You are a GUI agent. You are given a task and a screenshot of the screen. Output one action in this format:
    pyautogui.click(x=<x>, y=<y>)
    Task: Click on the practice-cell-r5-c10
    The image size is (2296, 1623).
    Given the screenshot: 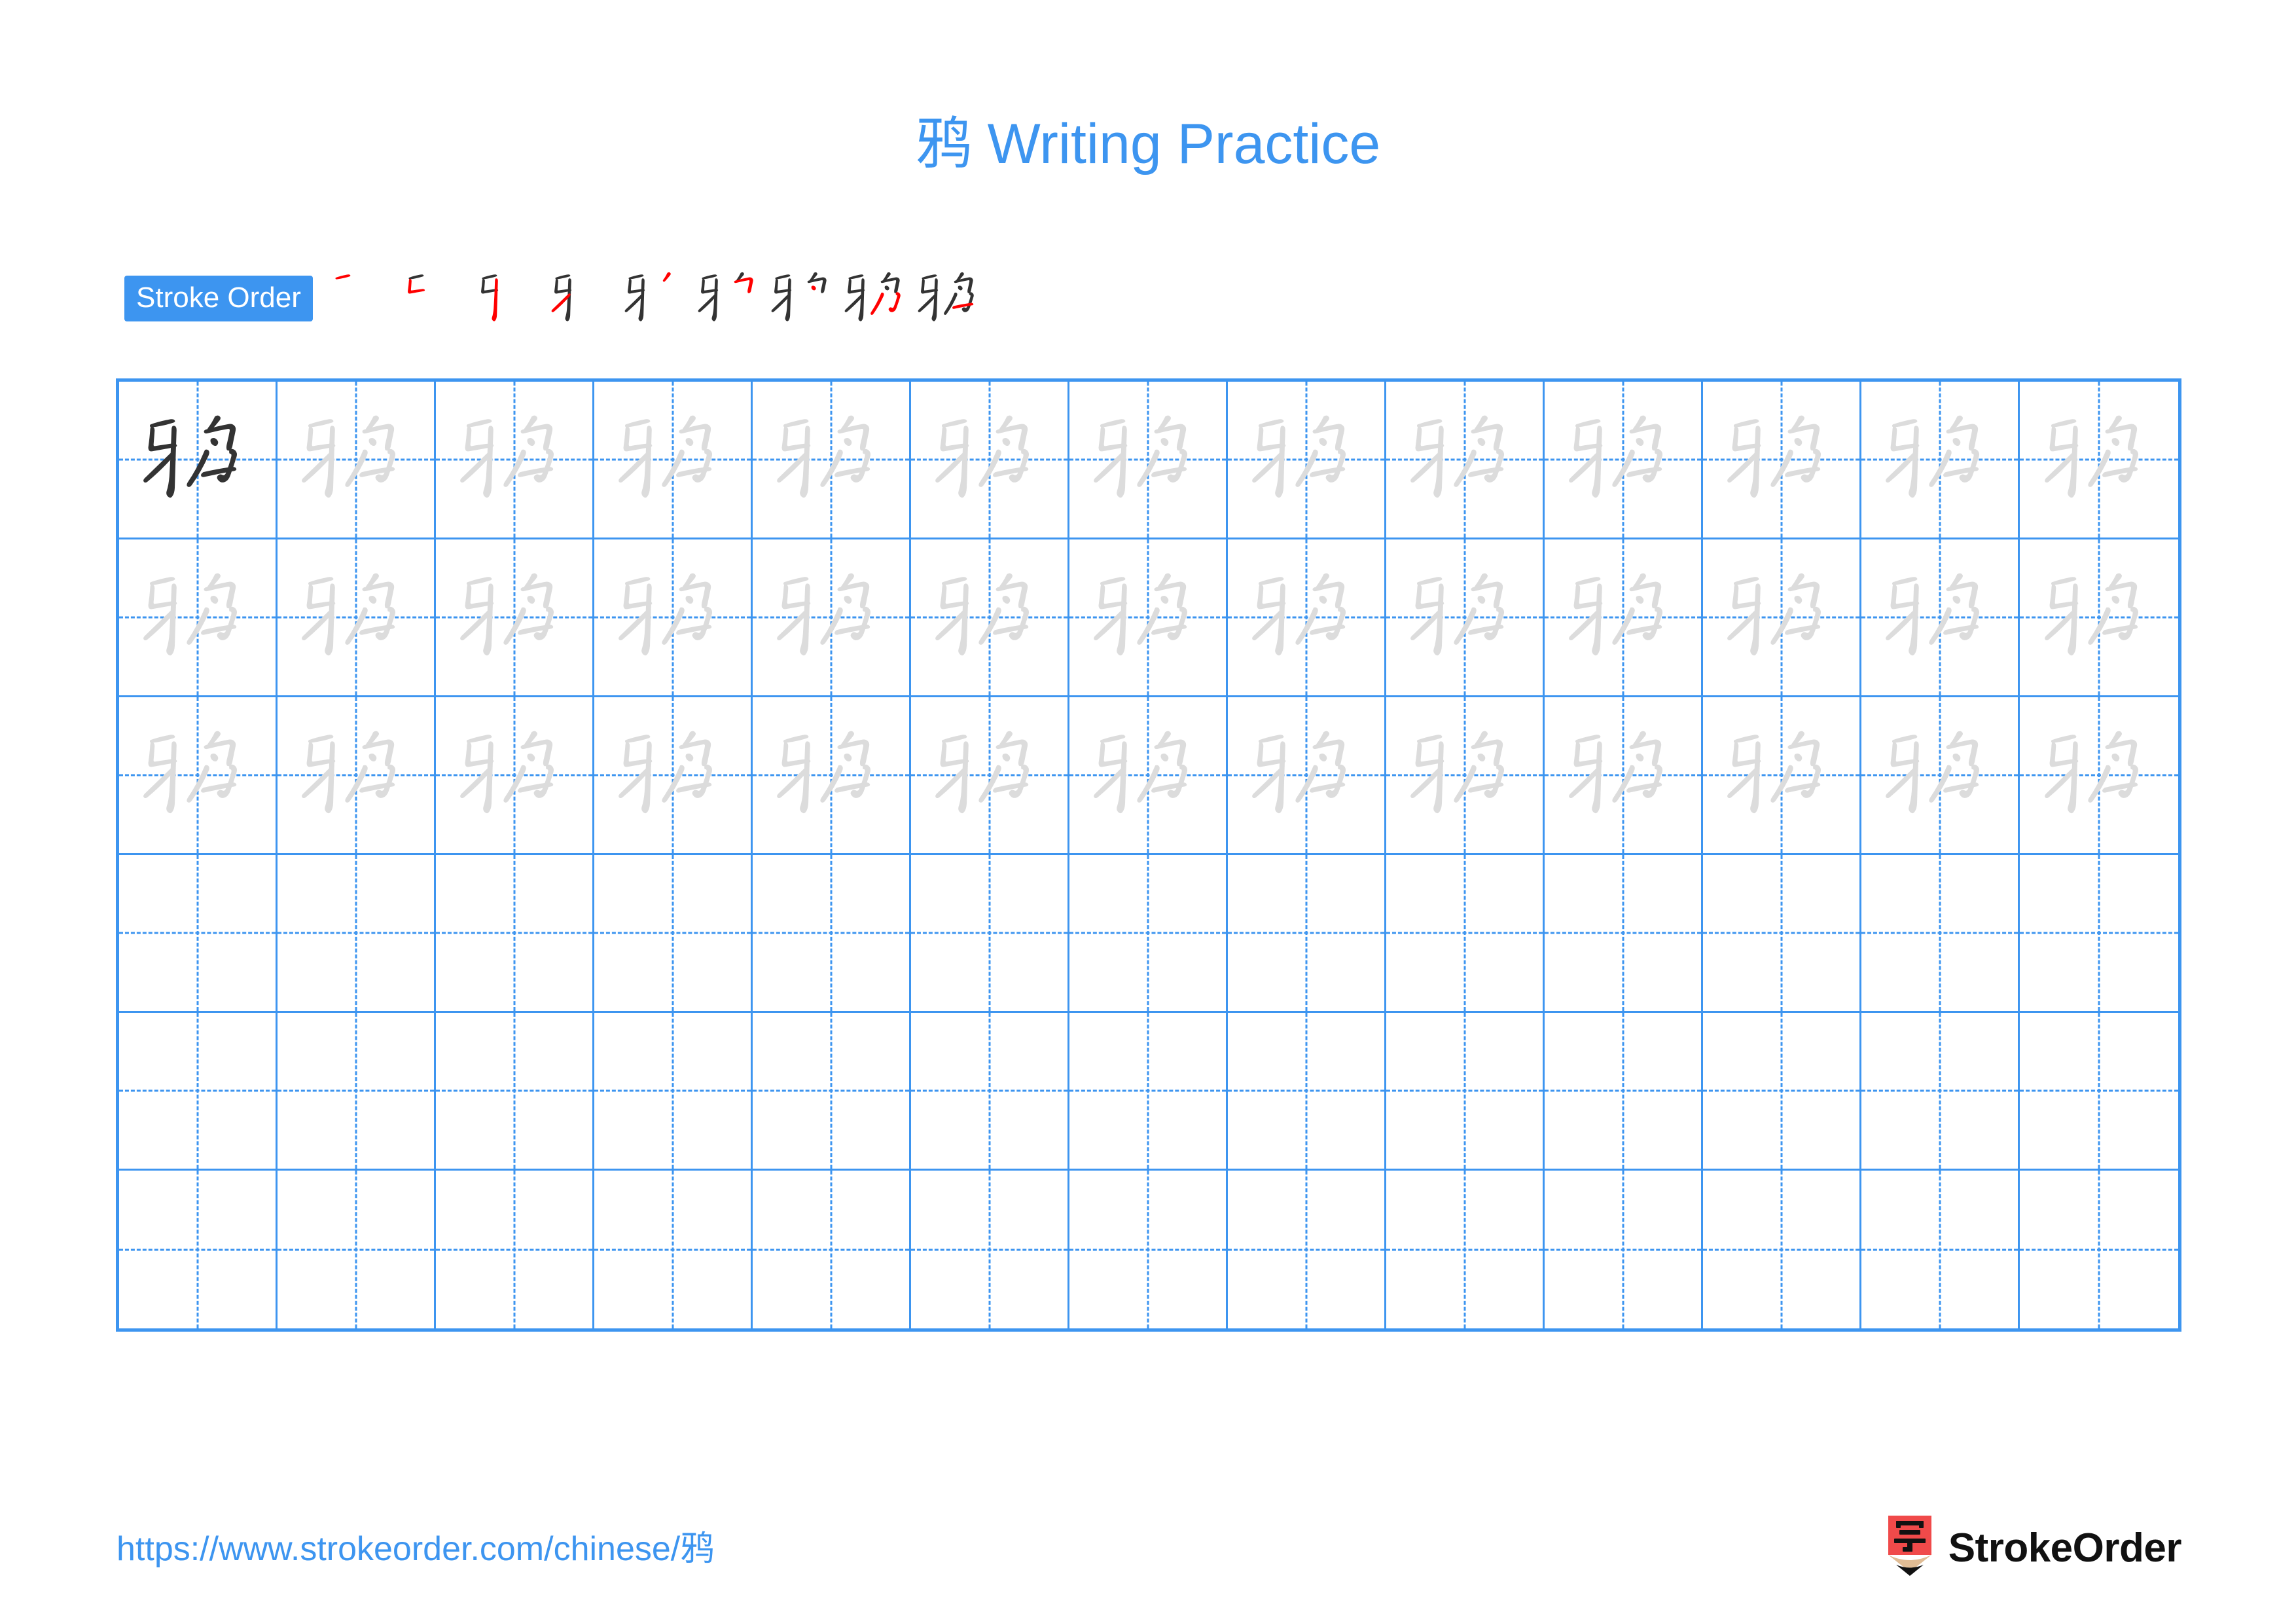 What is the action you would take?
    pyautogui.click(x=1624, y=1092)
    